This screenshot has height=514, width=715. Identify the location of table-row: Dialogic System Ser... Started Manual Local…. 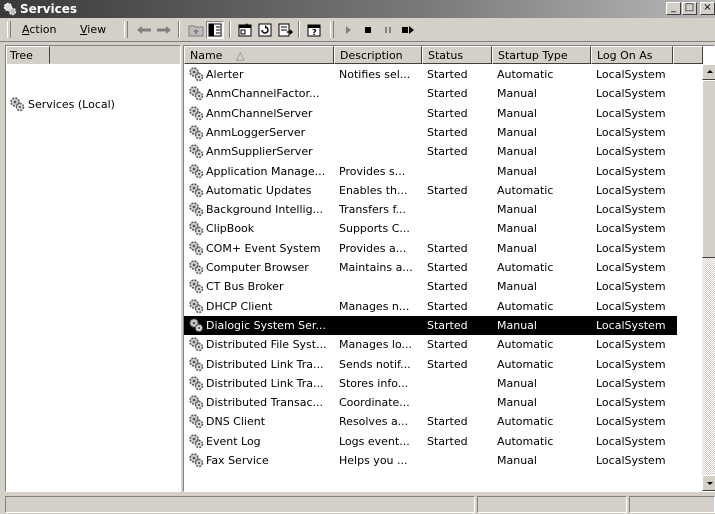
(430, 325).